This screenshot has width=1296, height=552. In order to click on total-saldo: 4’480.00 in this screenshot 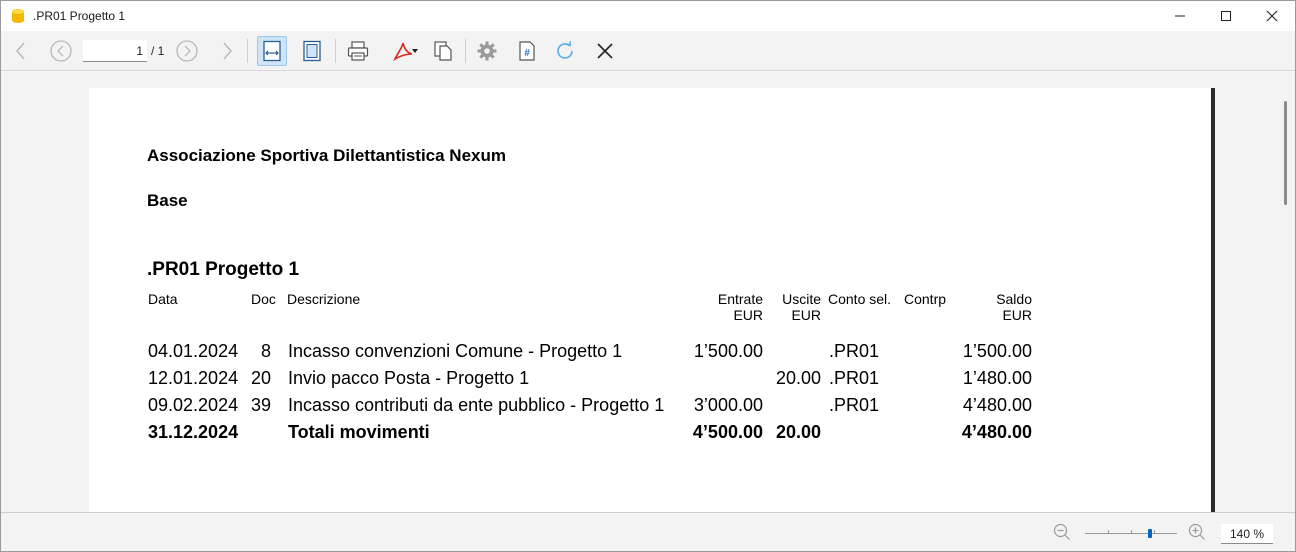, I will do `click(996, 432)`.